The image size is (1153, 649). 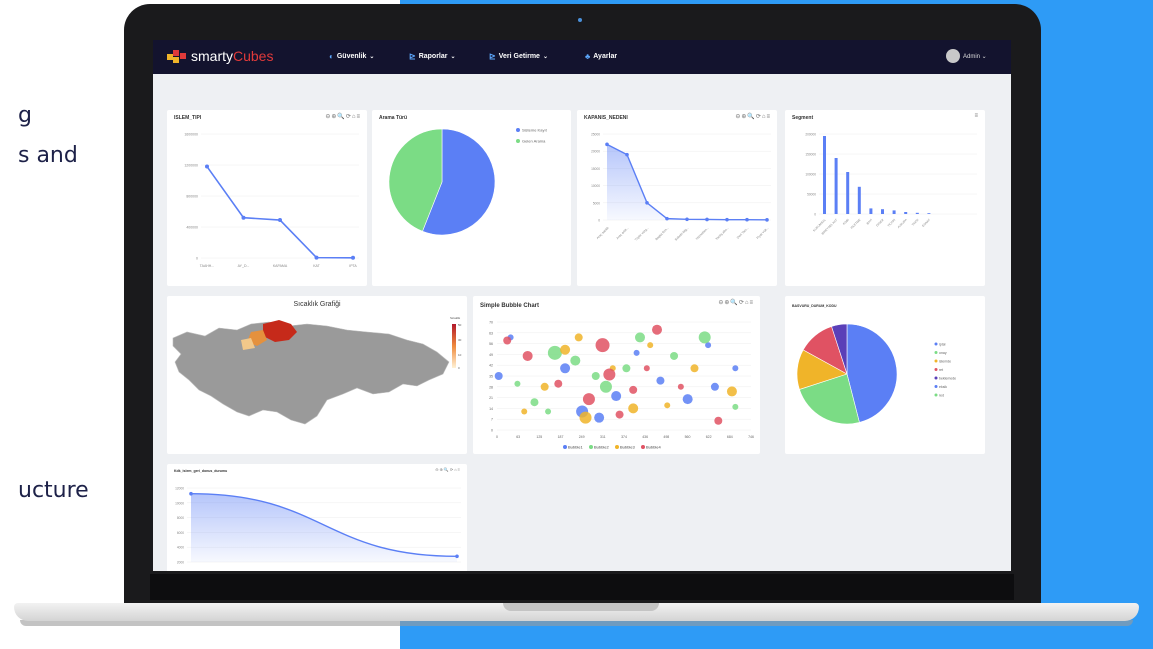 I want to click on cubes-logo-icon, so click(x=176, y=56).